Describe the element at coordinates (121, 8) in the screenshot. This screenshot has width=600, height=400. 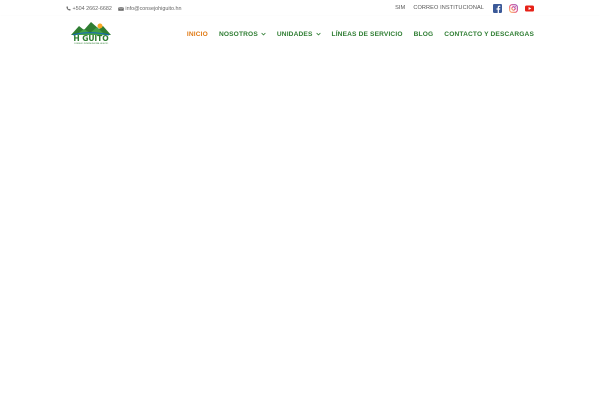
I see `envelope-icon` at that location.